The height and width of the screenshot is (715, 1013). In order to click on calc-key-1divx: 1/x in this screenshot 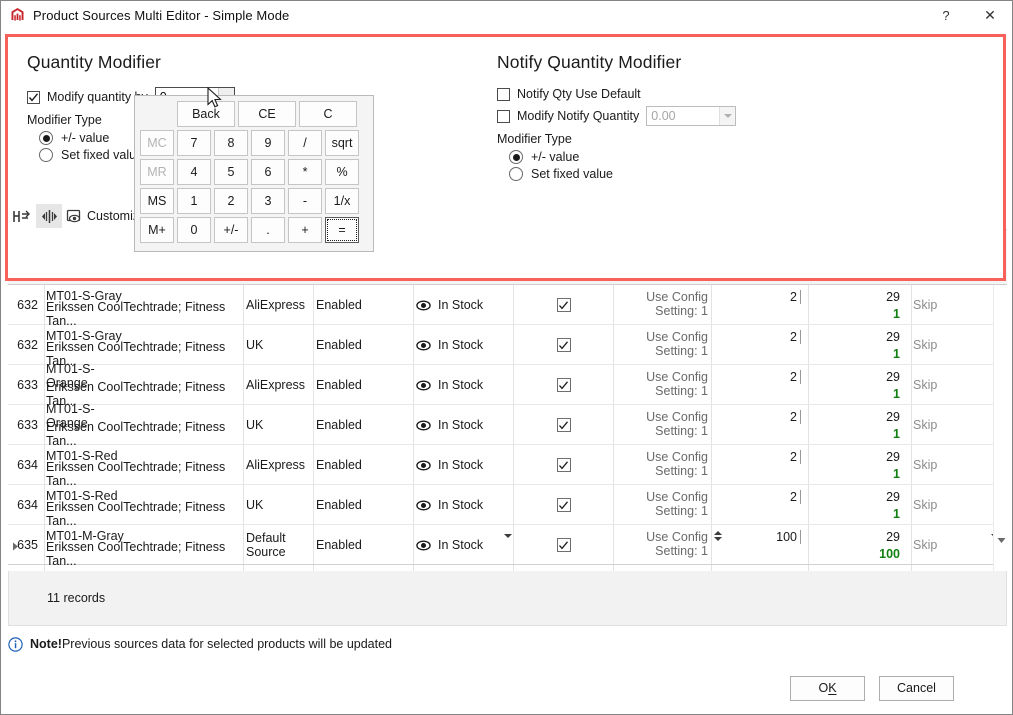, I will do `click(342, 201)`.